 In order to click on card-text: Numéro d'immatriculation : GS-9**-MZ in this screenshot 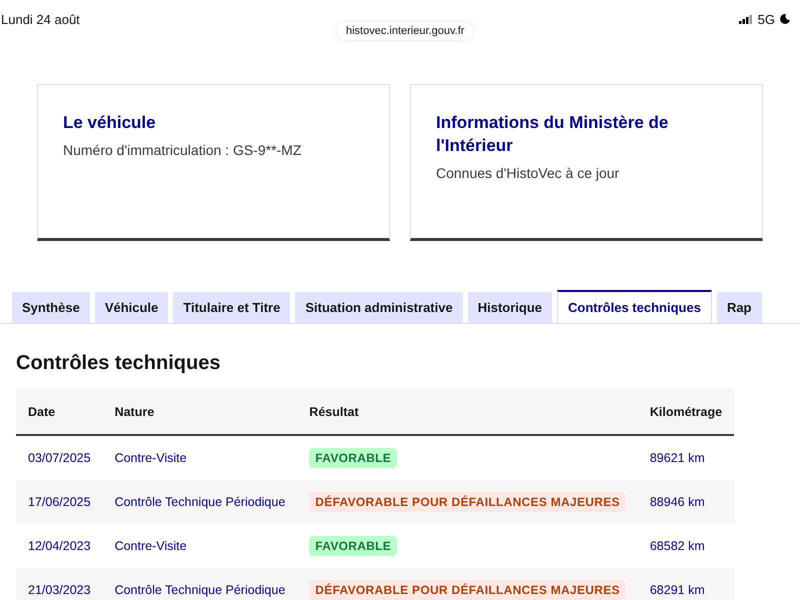, I will do `click(182, 150)`.